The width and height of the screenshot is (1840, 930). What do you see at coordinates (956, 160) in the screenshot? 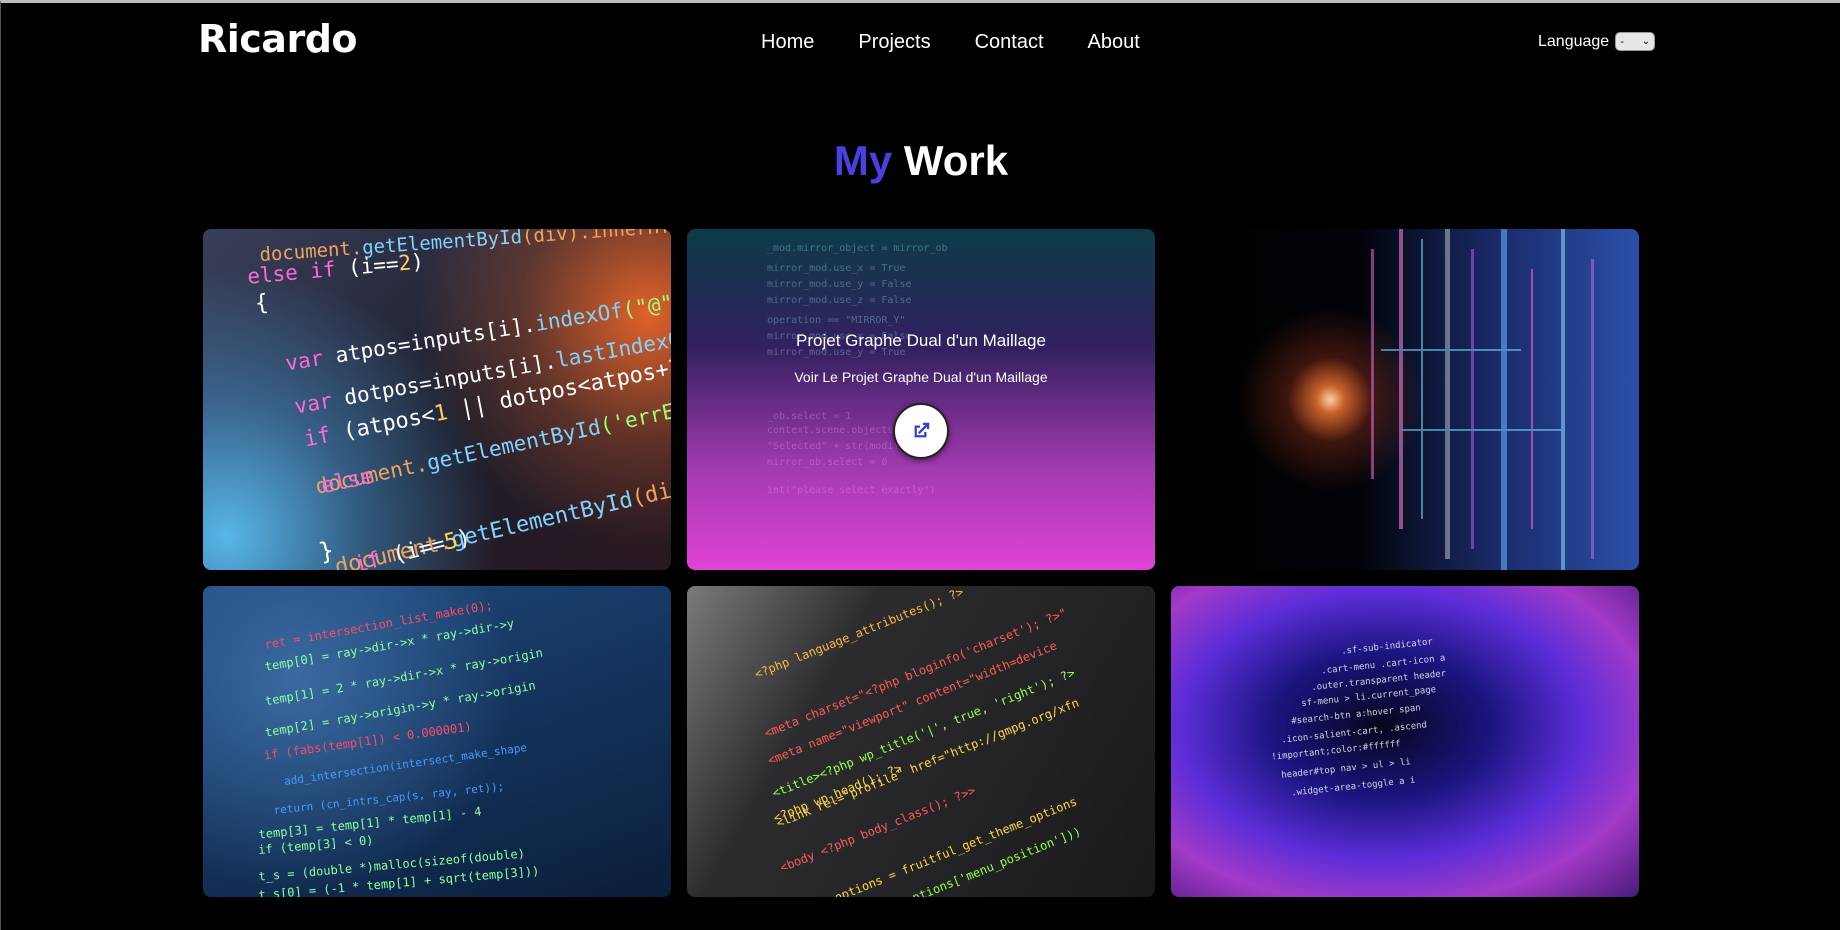
I see `section-title-rest: Work` at bounding box center [956, 160].